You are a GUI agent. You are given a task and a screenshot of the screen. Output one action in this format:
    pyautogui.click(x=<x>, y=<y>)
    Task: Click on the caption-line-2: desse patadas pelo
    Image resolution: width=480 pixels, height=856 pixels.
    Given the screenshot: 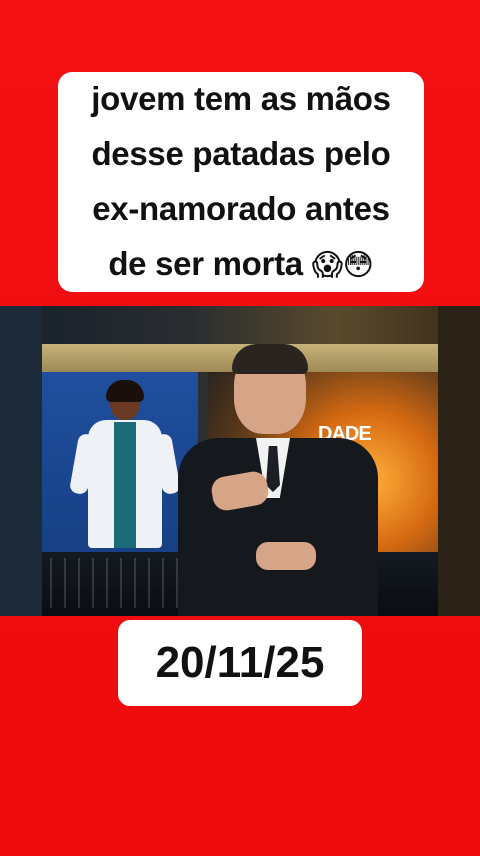 What is the action you would take?
    pyautogui.click(x=241, y=153)
    